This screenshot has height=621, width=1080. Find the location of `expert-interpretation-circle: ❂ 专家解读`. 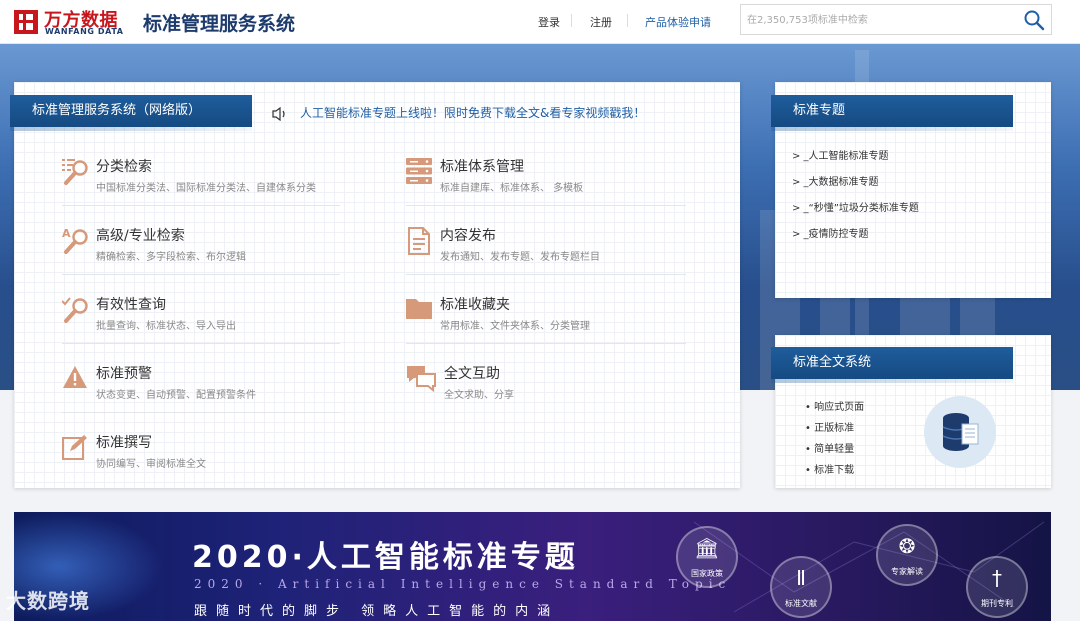

expert-interpretation-circle: ❂ 专家解读 is located at coordinates (907, 555).